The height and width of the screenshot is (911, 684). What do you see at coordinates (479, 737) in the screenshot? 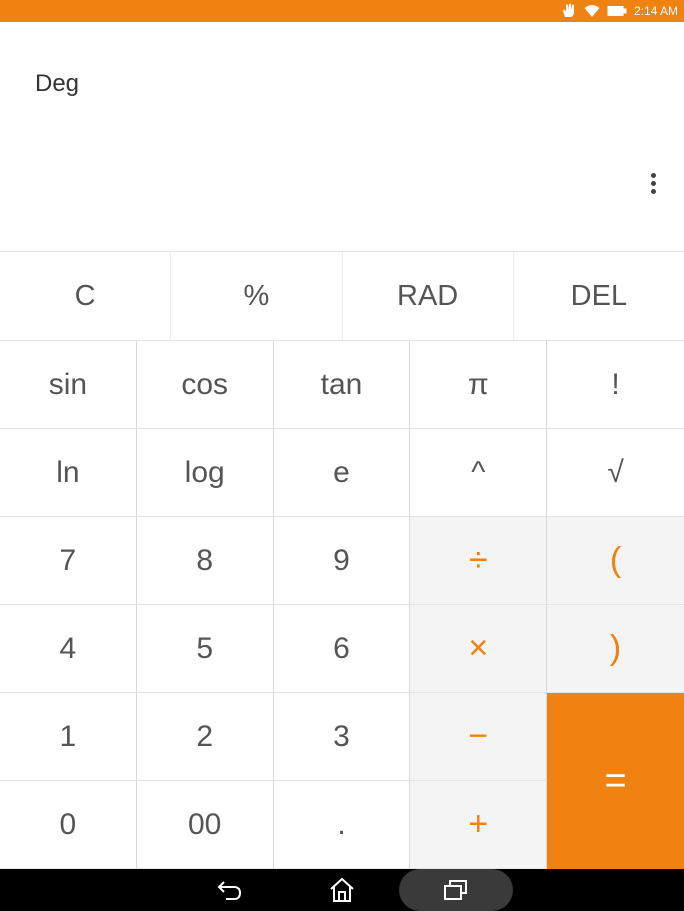
I see `minus-button: −` at bounding box center [479, 737].